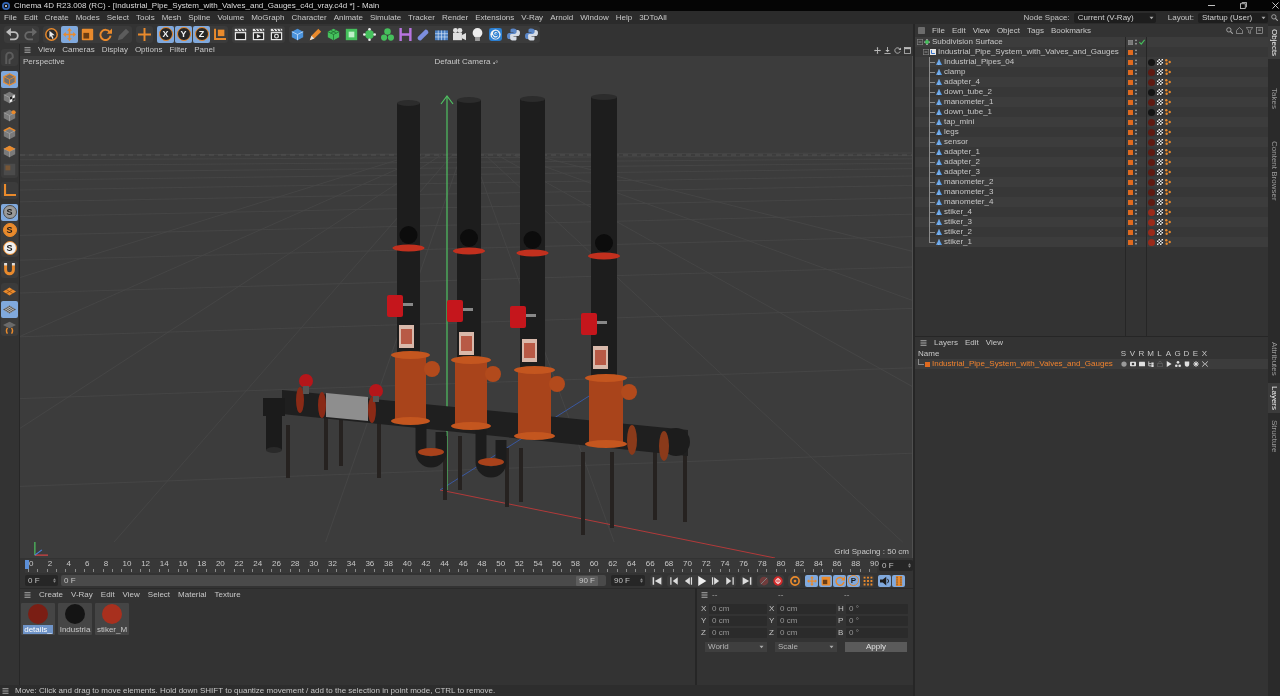 The height and width of the screenshot is (696, 1280). I want to click on key-rotation-button, so click(839, 580).